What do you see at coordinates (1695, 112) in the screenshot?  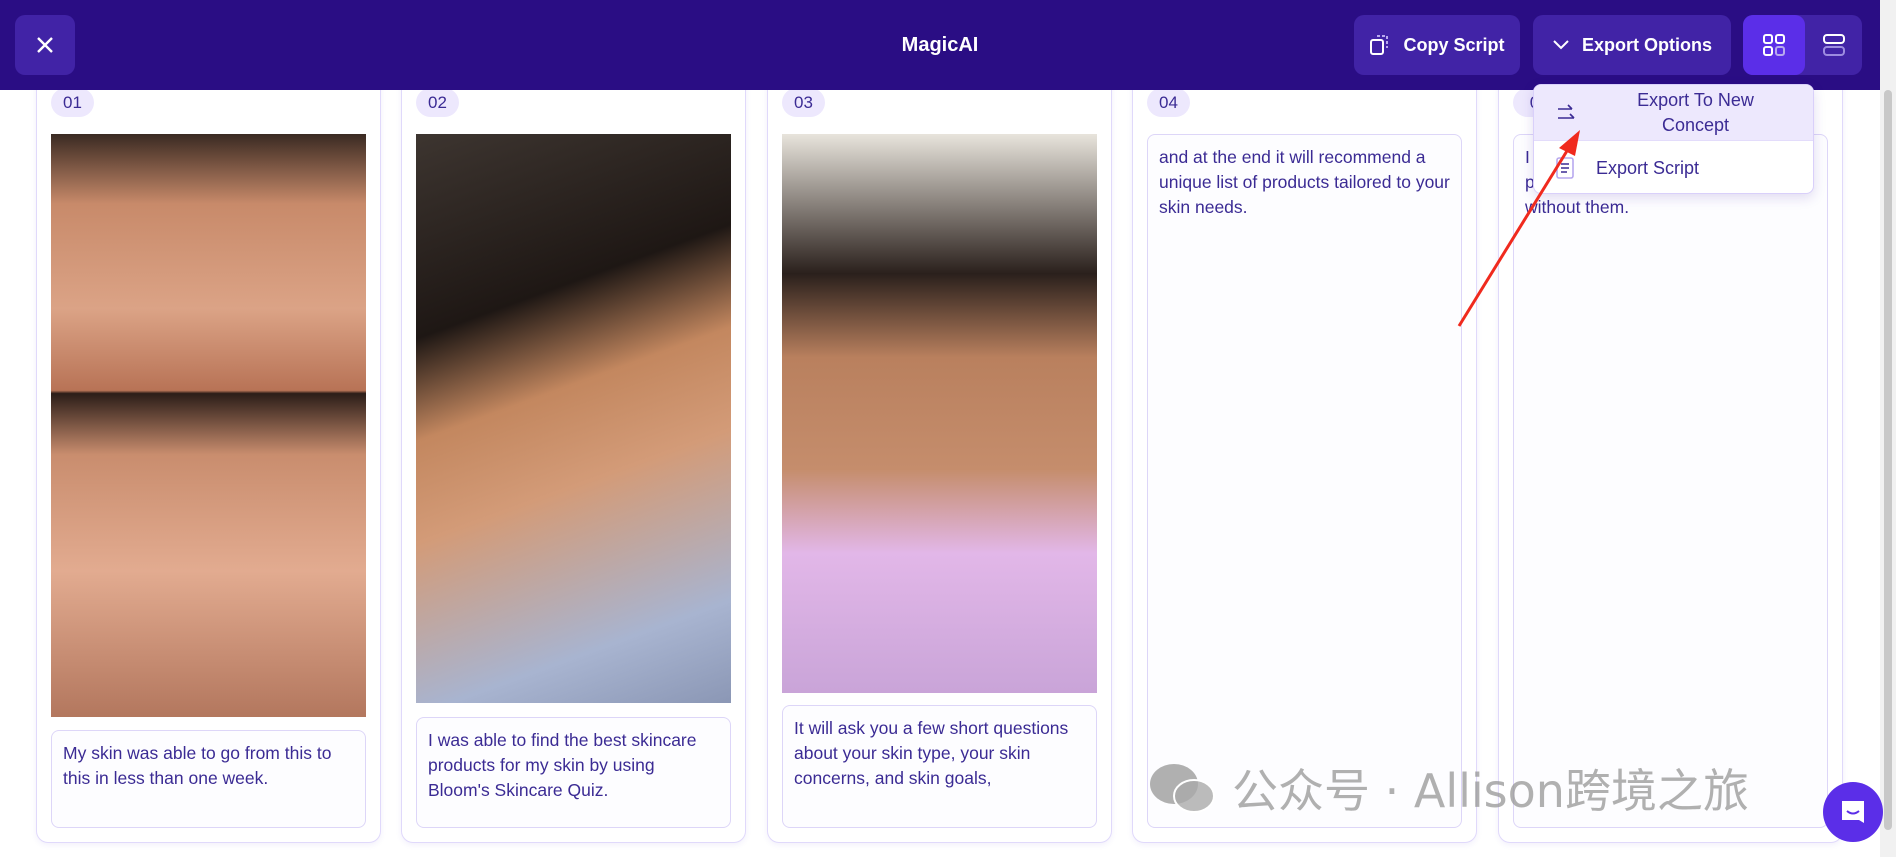 I see `export-to-new-concept-label: Export To New Concept` at bounding box center [1695, 112].